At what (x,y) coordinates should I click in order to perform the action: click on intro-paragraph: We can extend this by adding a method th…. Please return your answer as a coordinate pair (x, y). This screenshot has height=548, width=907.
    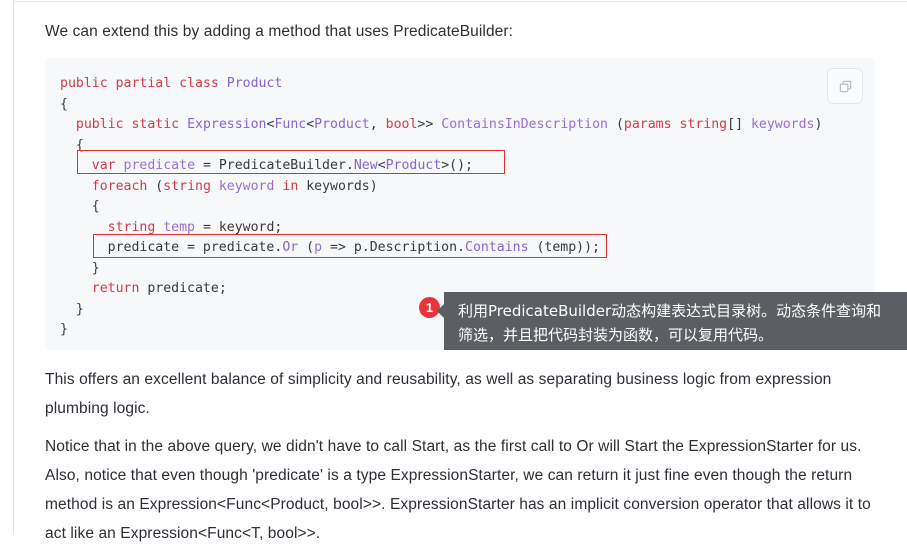
    Looking at the image, I should click on (279, 31).